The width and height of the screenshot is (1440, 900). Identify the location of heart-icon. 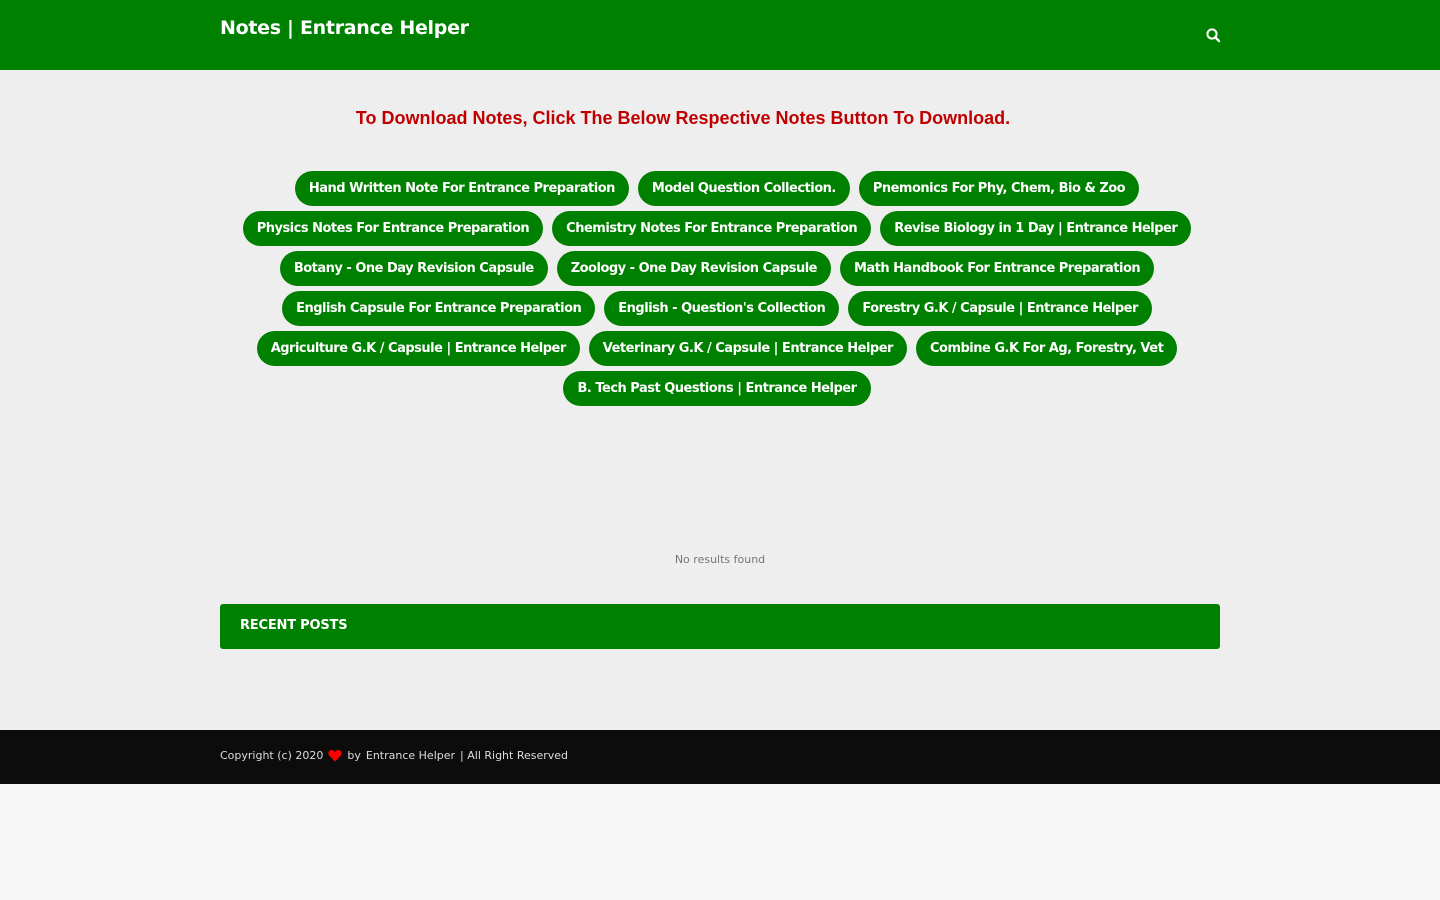
(335, 755).